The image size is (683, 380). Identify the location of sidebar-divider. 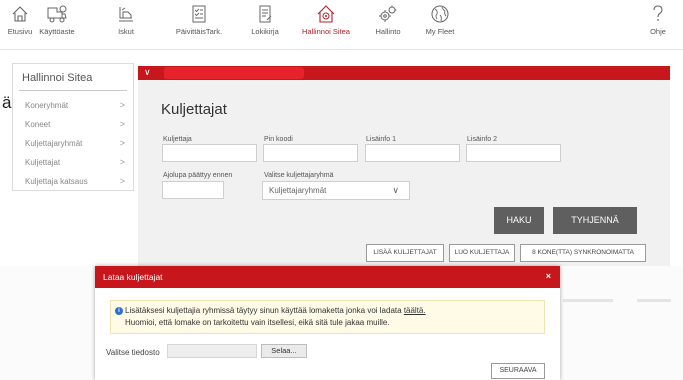
(73, 90).